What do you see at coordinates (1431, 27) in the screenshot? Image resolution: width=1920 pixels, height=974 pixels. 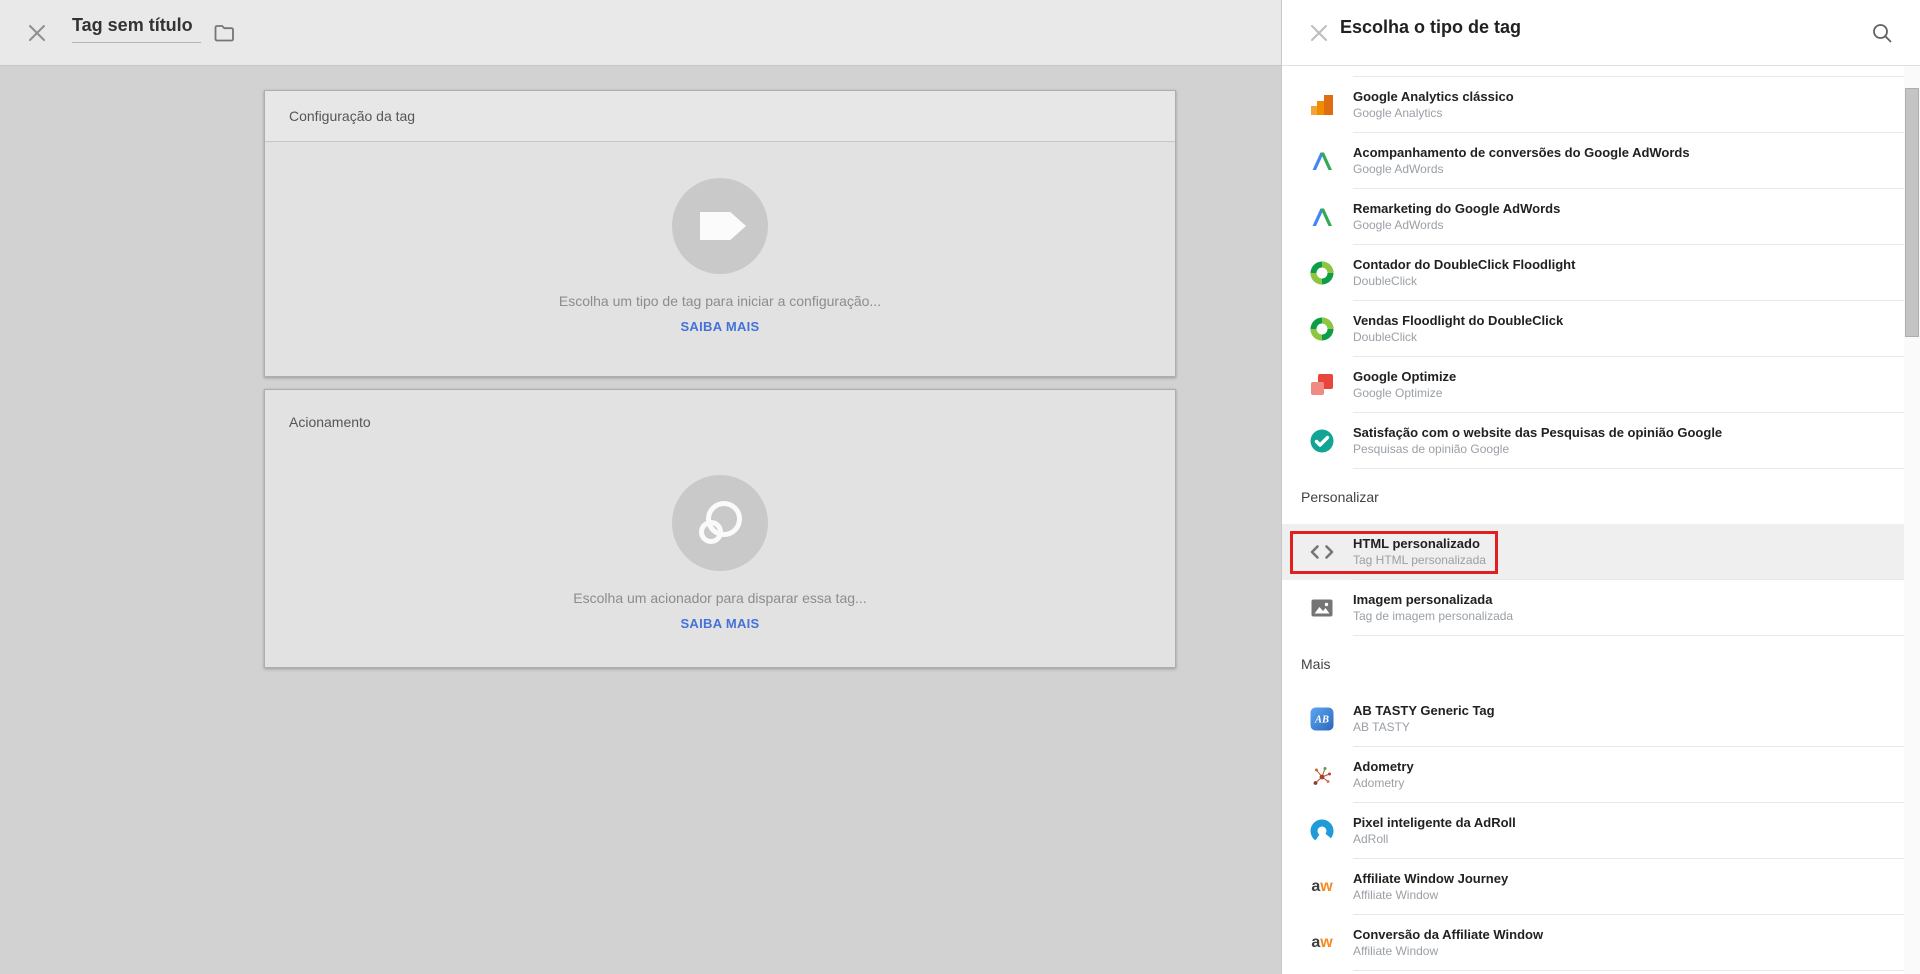 I see `panel-title: Escolha o tipo de tag` at bounding box center [1431, 27].